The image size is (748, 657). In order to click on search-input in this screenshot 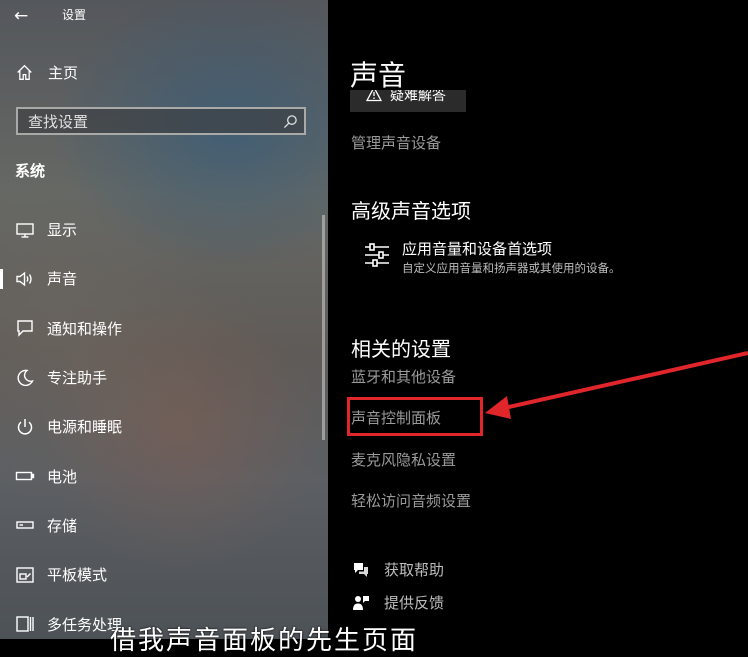, I will do `click(153, 122)`.